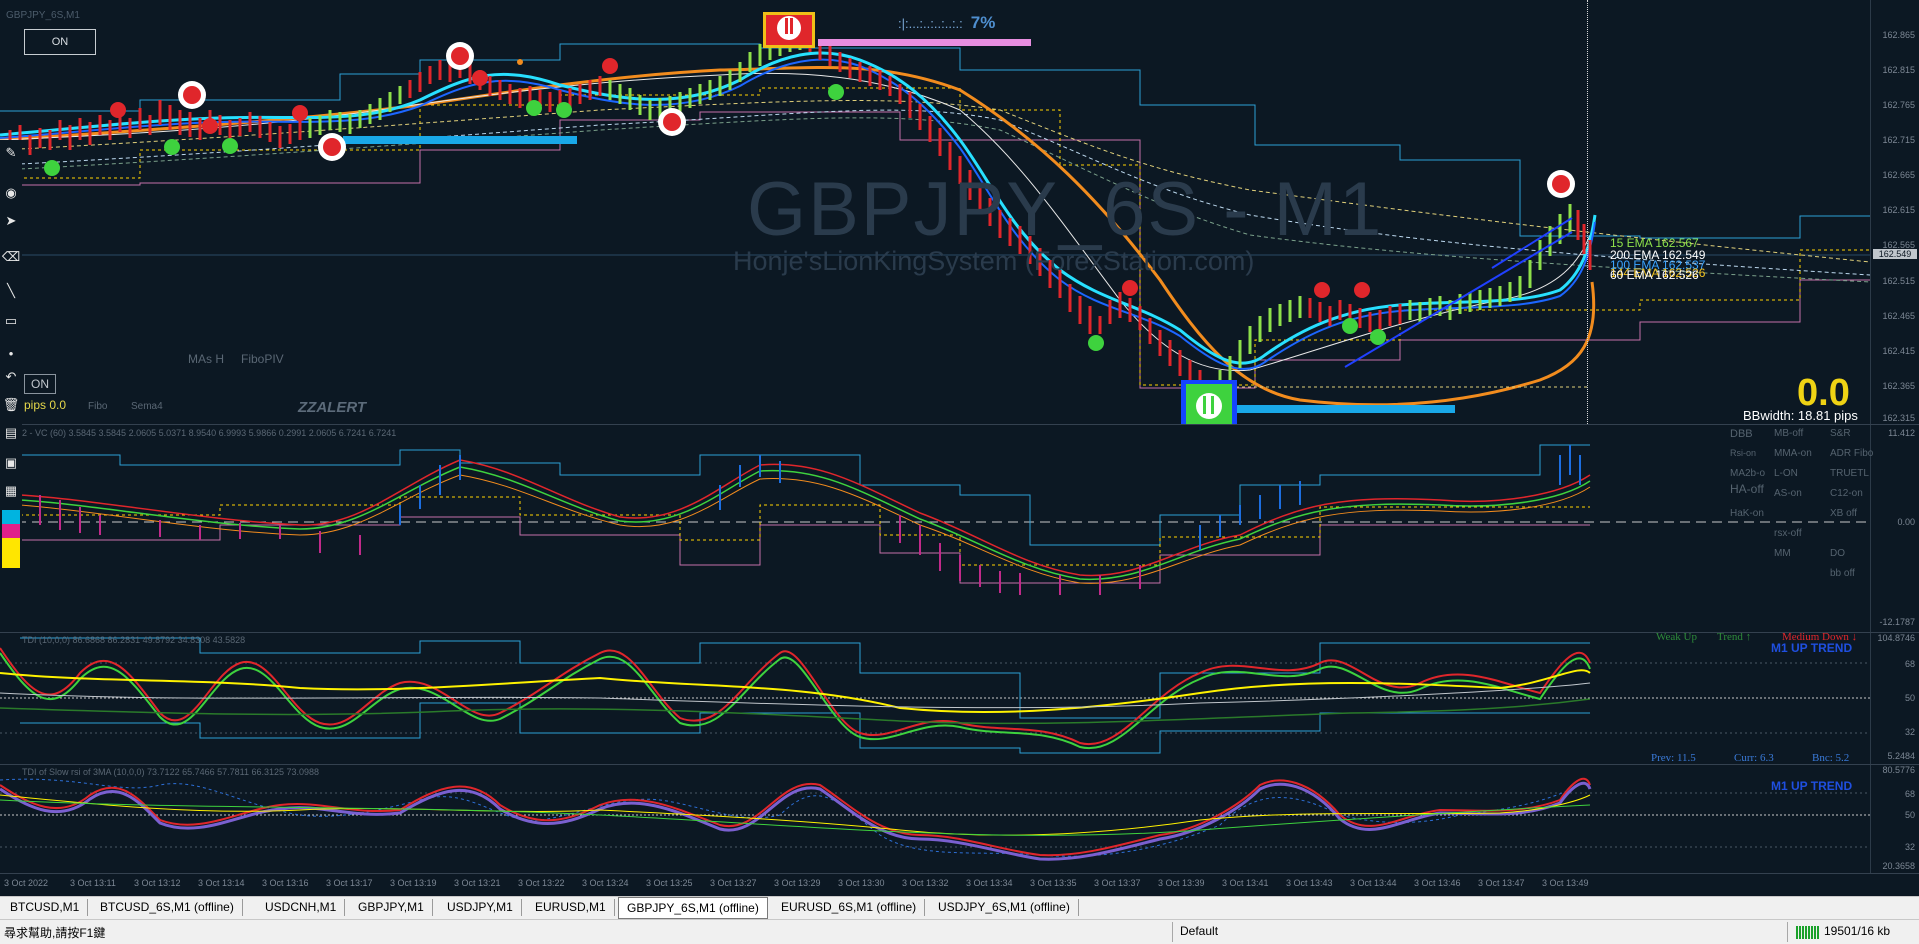 This screenshot has width=1919, height=944. What do you see at coordinates (1897, 622) in the screenshot?
I see `vc-tick: -12.1787` at bounding box center [1897, 622].